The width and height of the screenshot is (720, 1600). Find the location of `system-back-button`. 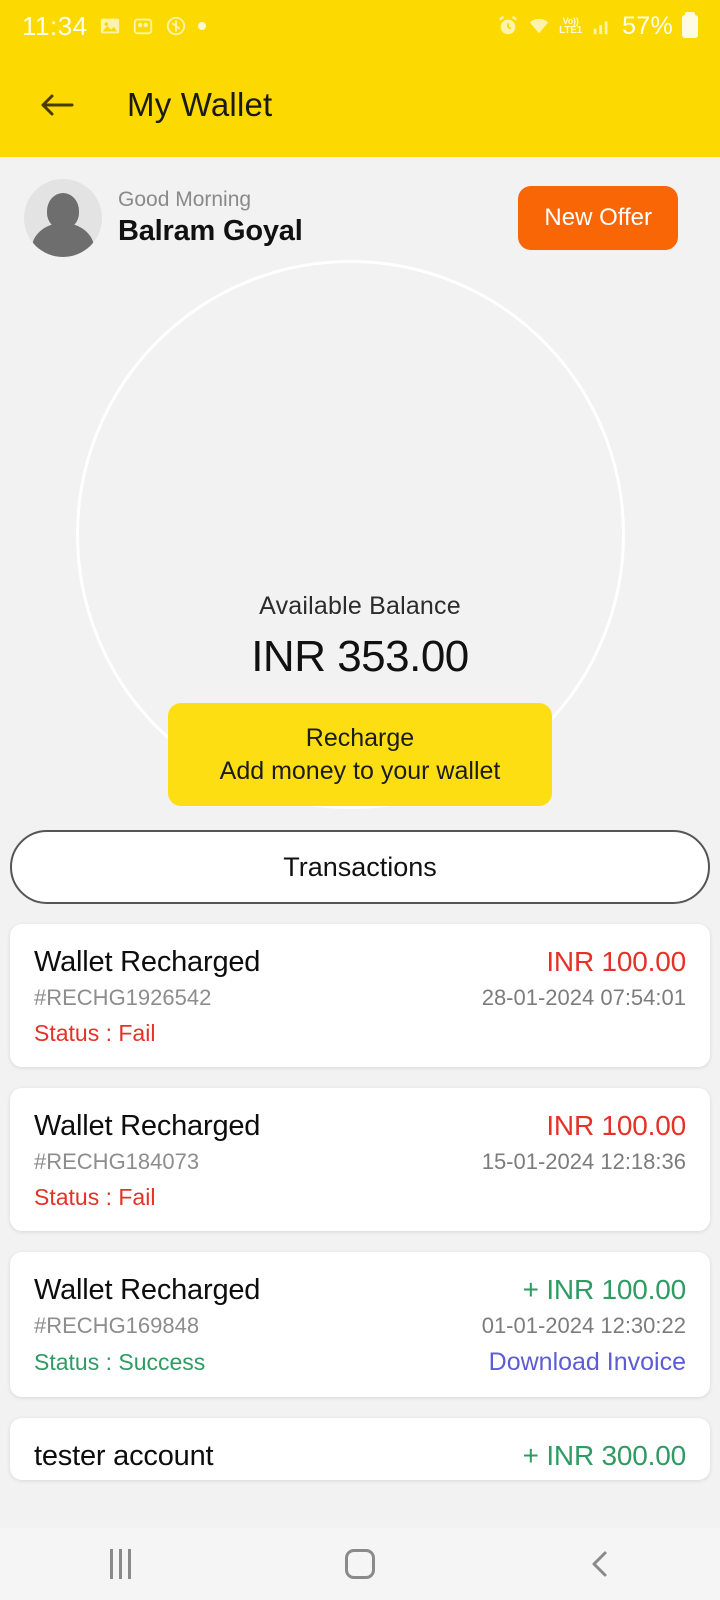

system-back-button is located at coordinates (600, 1564).